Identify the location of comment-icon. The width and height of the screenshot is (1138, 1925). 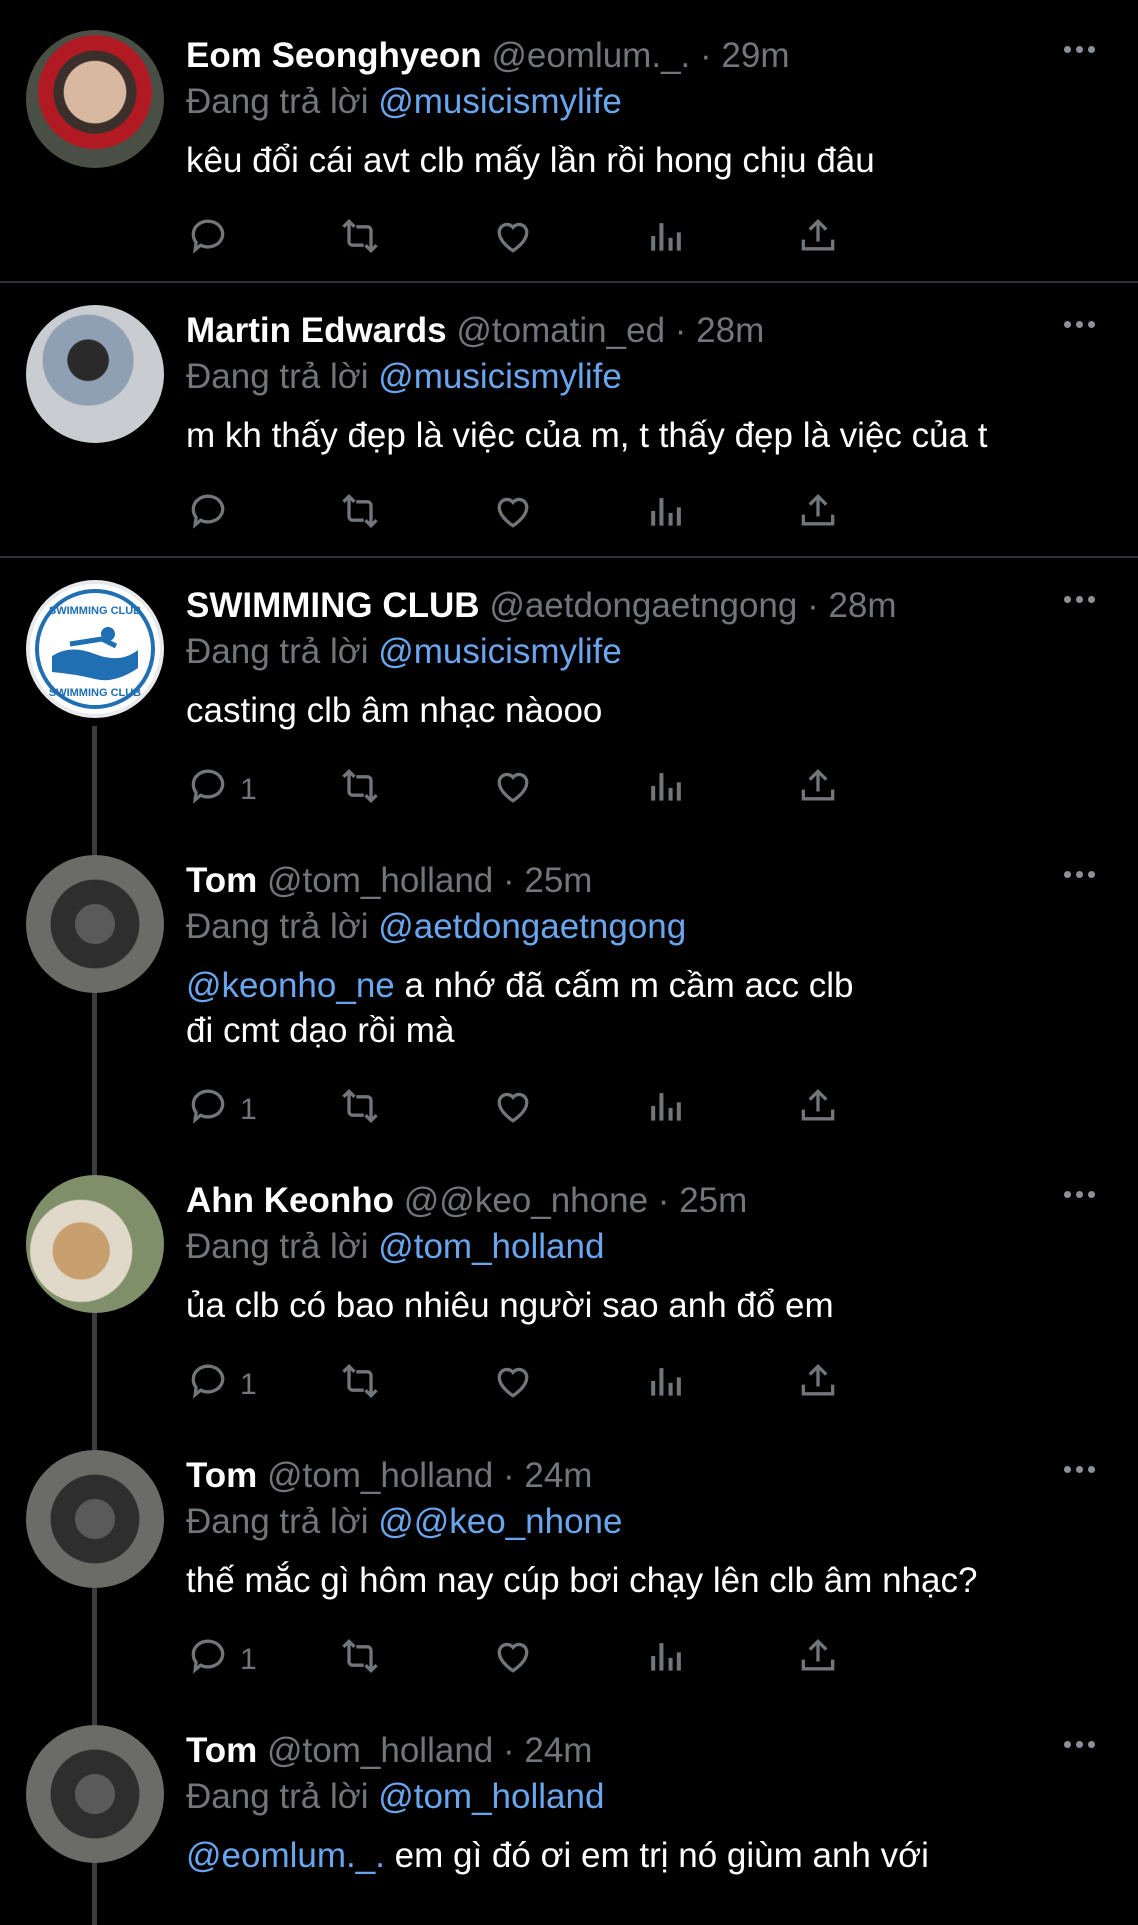
(208, 515).